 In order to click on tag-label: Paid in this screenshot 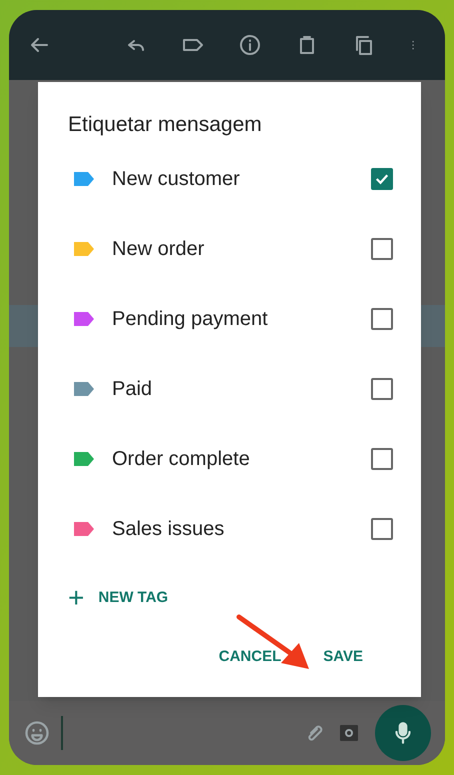, I will do `click(133, 389)`.